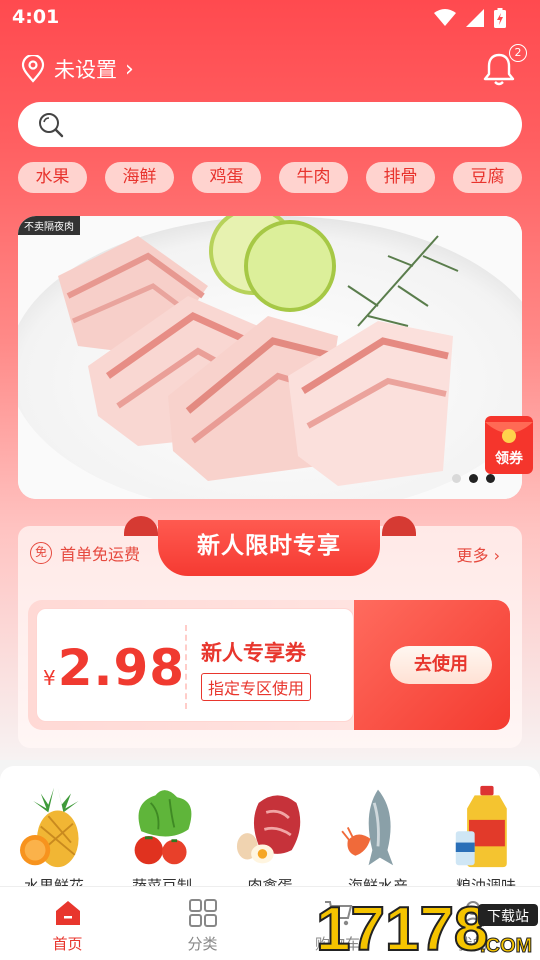 Image resolution: width=540 pixels, height=960 pixels. What do you see at coordinates (518, 53) in the screenshot?
I see `notification-badge: 2` at bounding box center [518, 53].